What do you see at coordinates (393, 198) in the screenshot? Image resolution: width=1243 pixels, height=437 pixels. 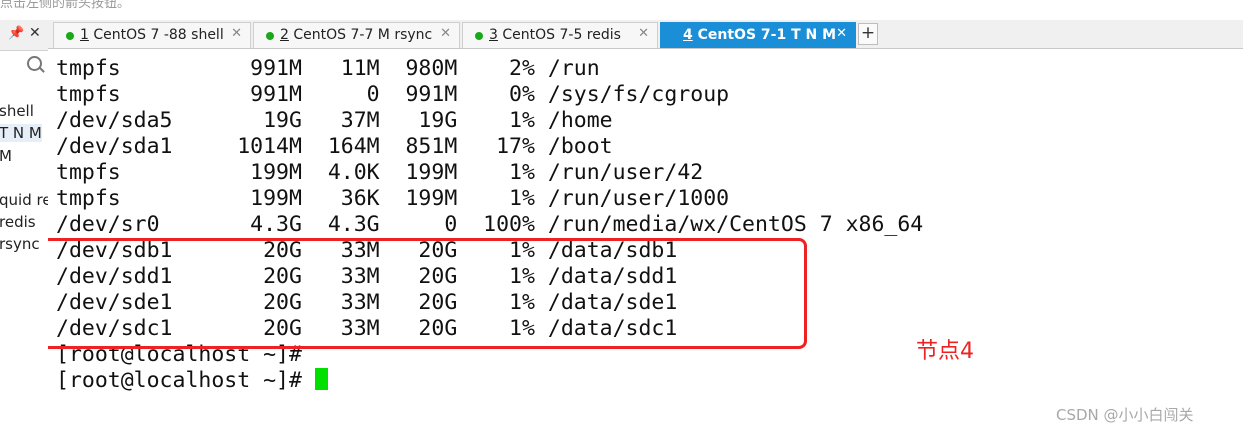 I see `terminal-line: tmpfs 199M 36K 199M 1% /run/user/1000` at bounding box center [393, 198].